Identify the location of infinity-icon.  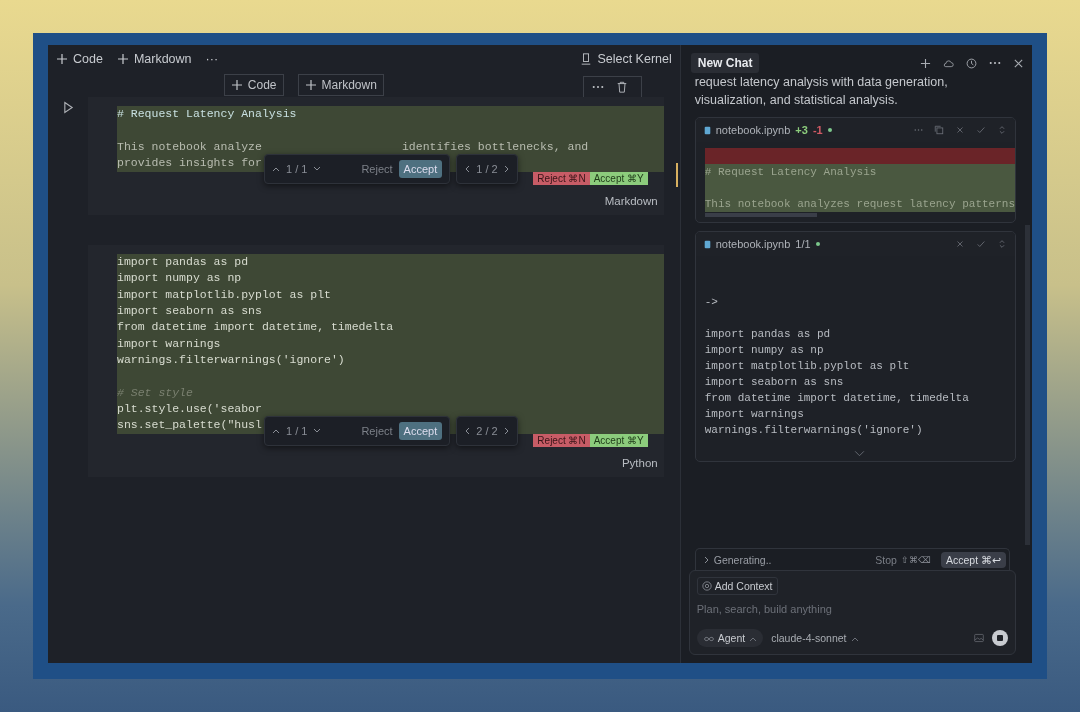
(708, 639).